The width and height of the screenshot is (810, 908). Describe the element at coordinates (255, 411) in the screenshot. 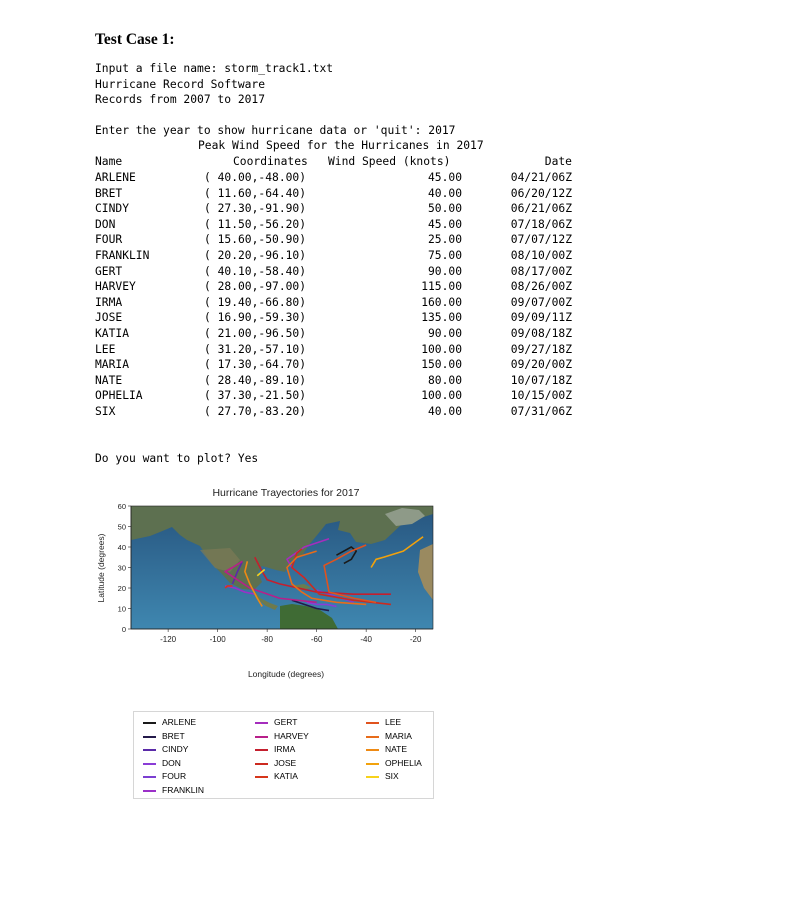

I see `hurricane-coordinates: ( 27.70,-83.20)` at that location.